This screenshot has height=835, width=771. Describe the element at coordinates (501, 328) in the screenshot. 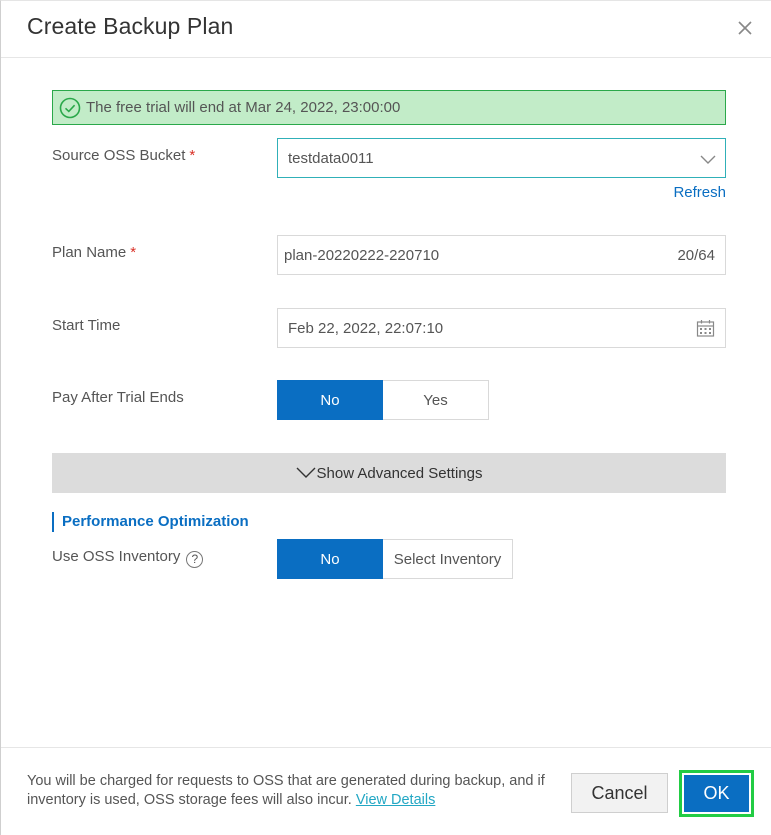

I see `start-time-picker: Feb 22, 2022, 22:07:10` at that location.